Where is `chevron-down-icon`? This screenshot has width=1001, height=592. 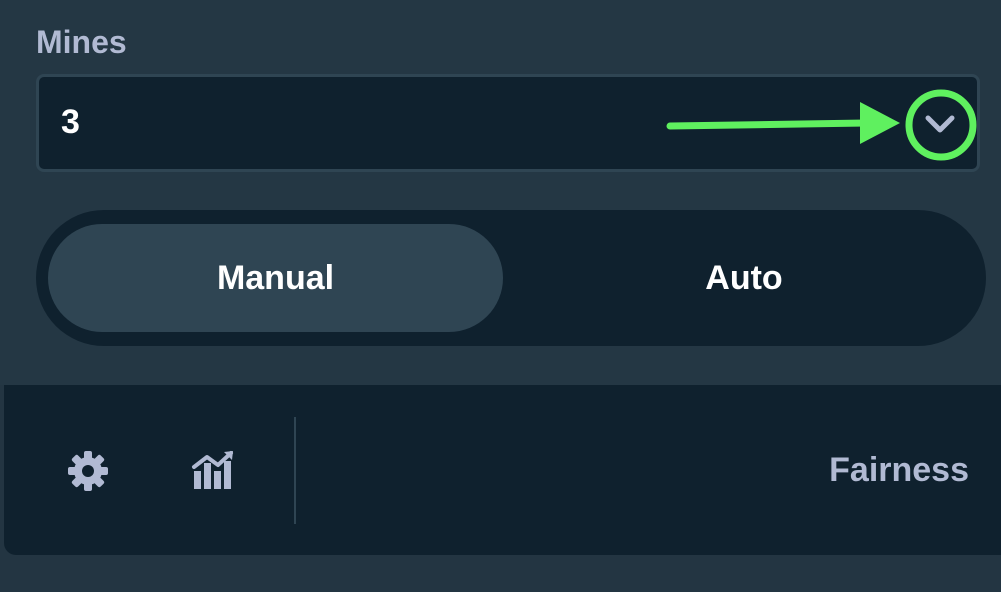 chevron-down-icon is located at coordinates (940, 124).